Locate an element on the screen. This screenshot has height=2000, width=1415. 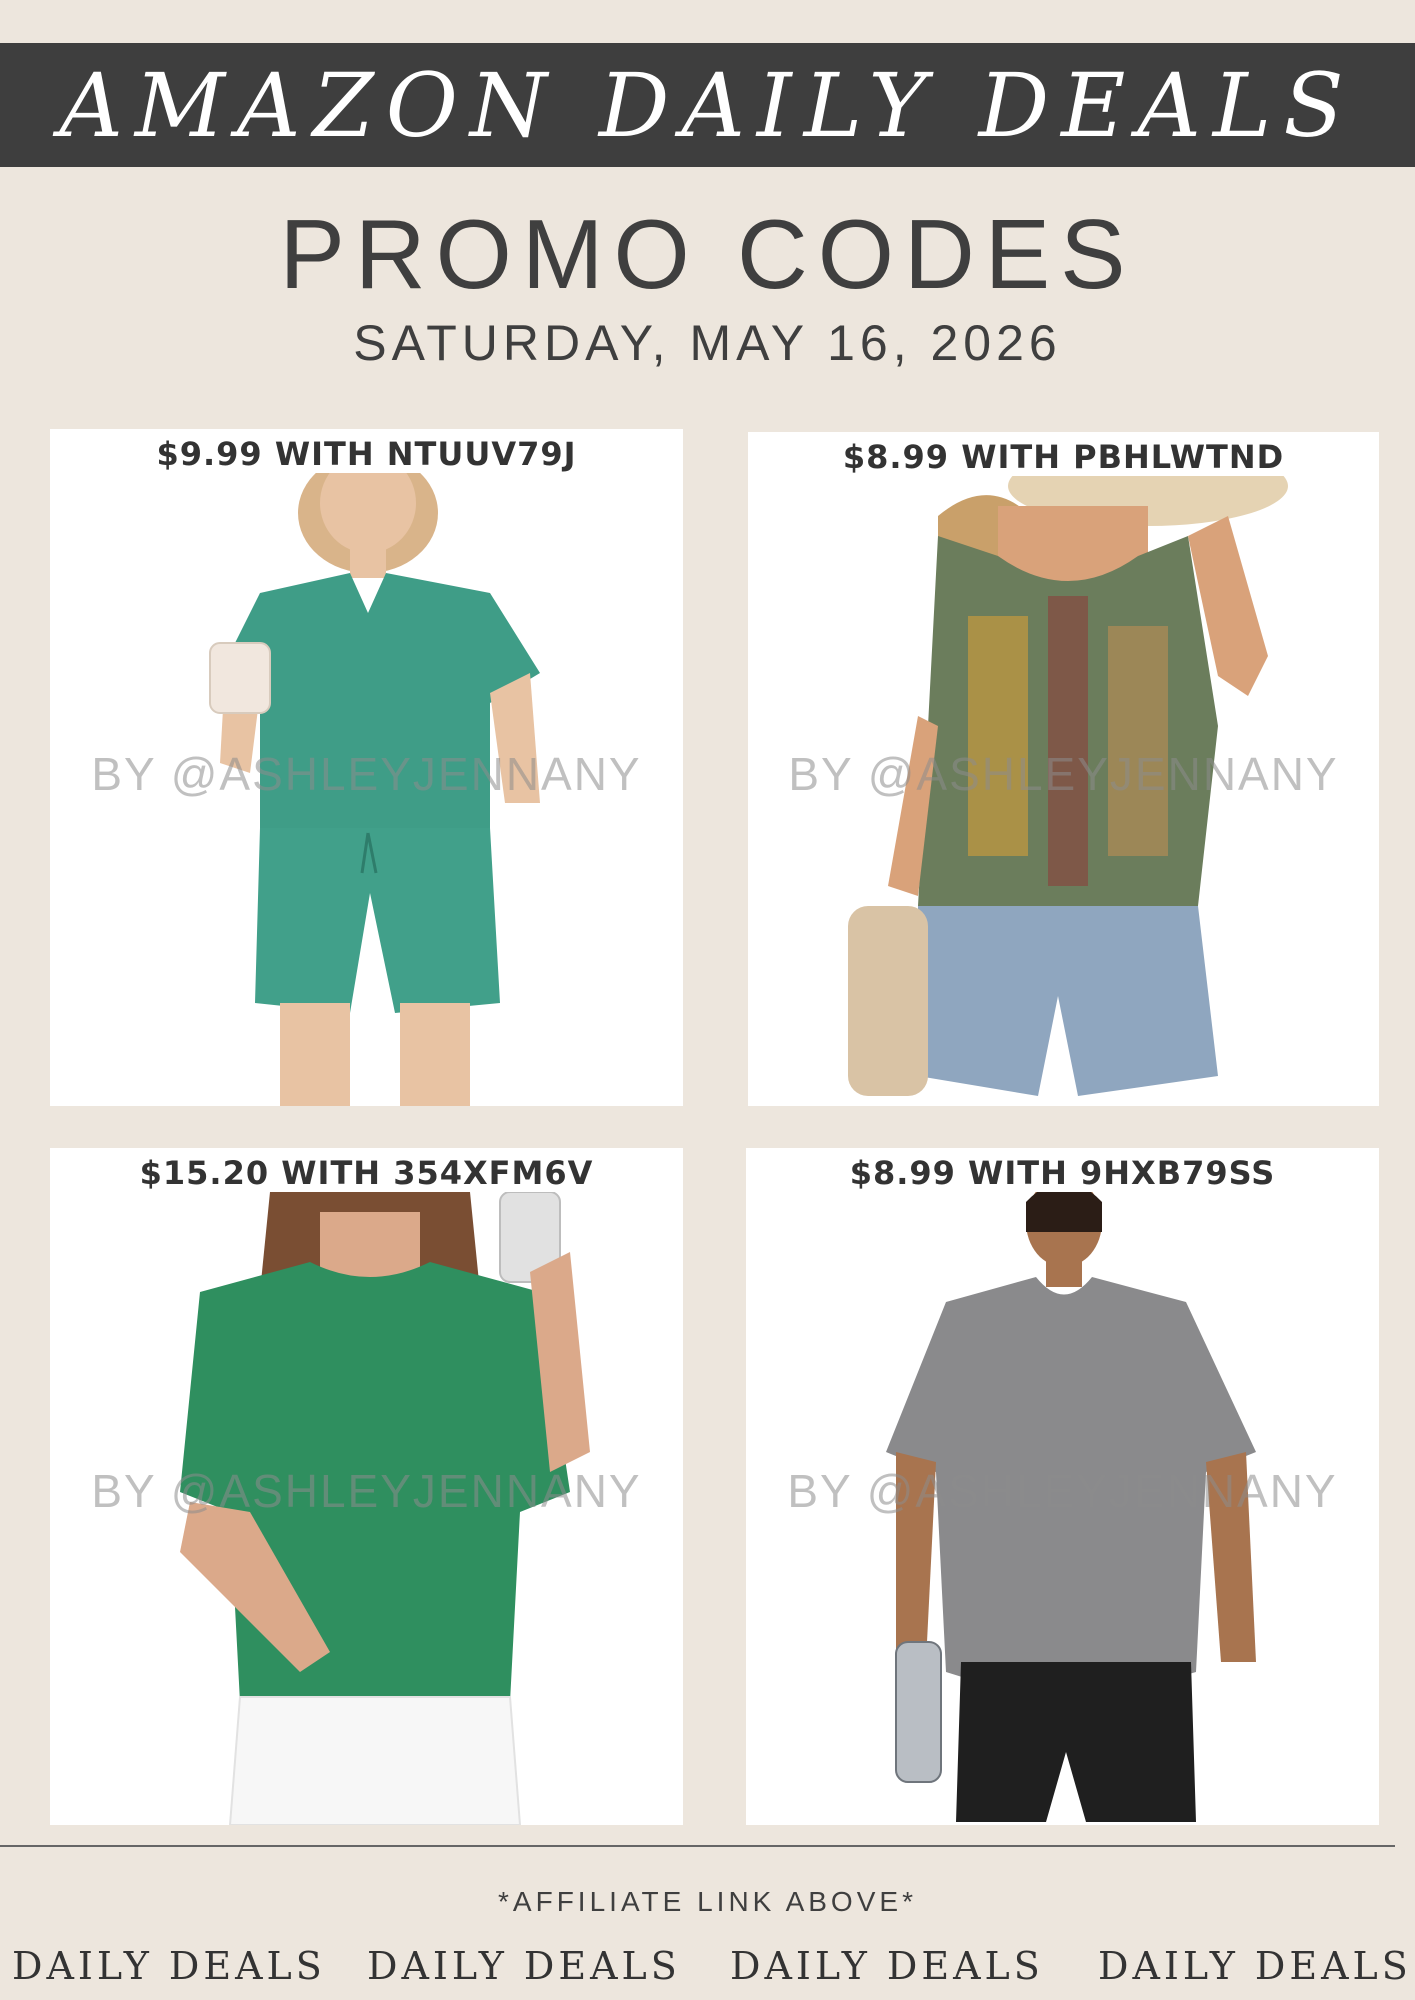
deal-price-code: $15.20 WITH 354XFM6V is located at coordinates (366, 1173).